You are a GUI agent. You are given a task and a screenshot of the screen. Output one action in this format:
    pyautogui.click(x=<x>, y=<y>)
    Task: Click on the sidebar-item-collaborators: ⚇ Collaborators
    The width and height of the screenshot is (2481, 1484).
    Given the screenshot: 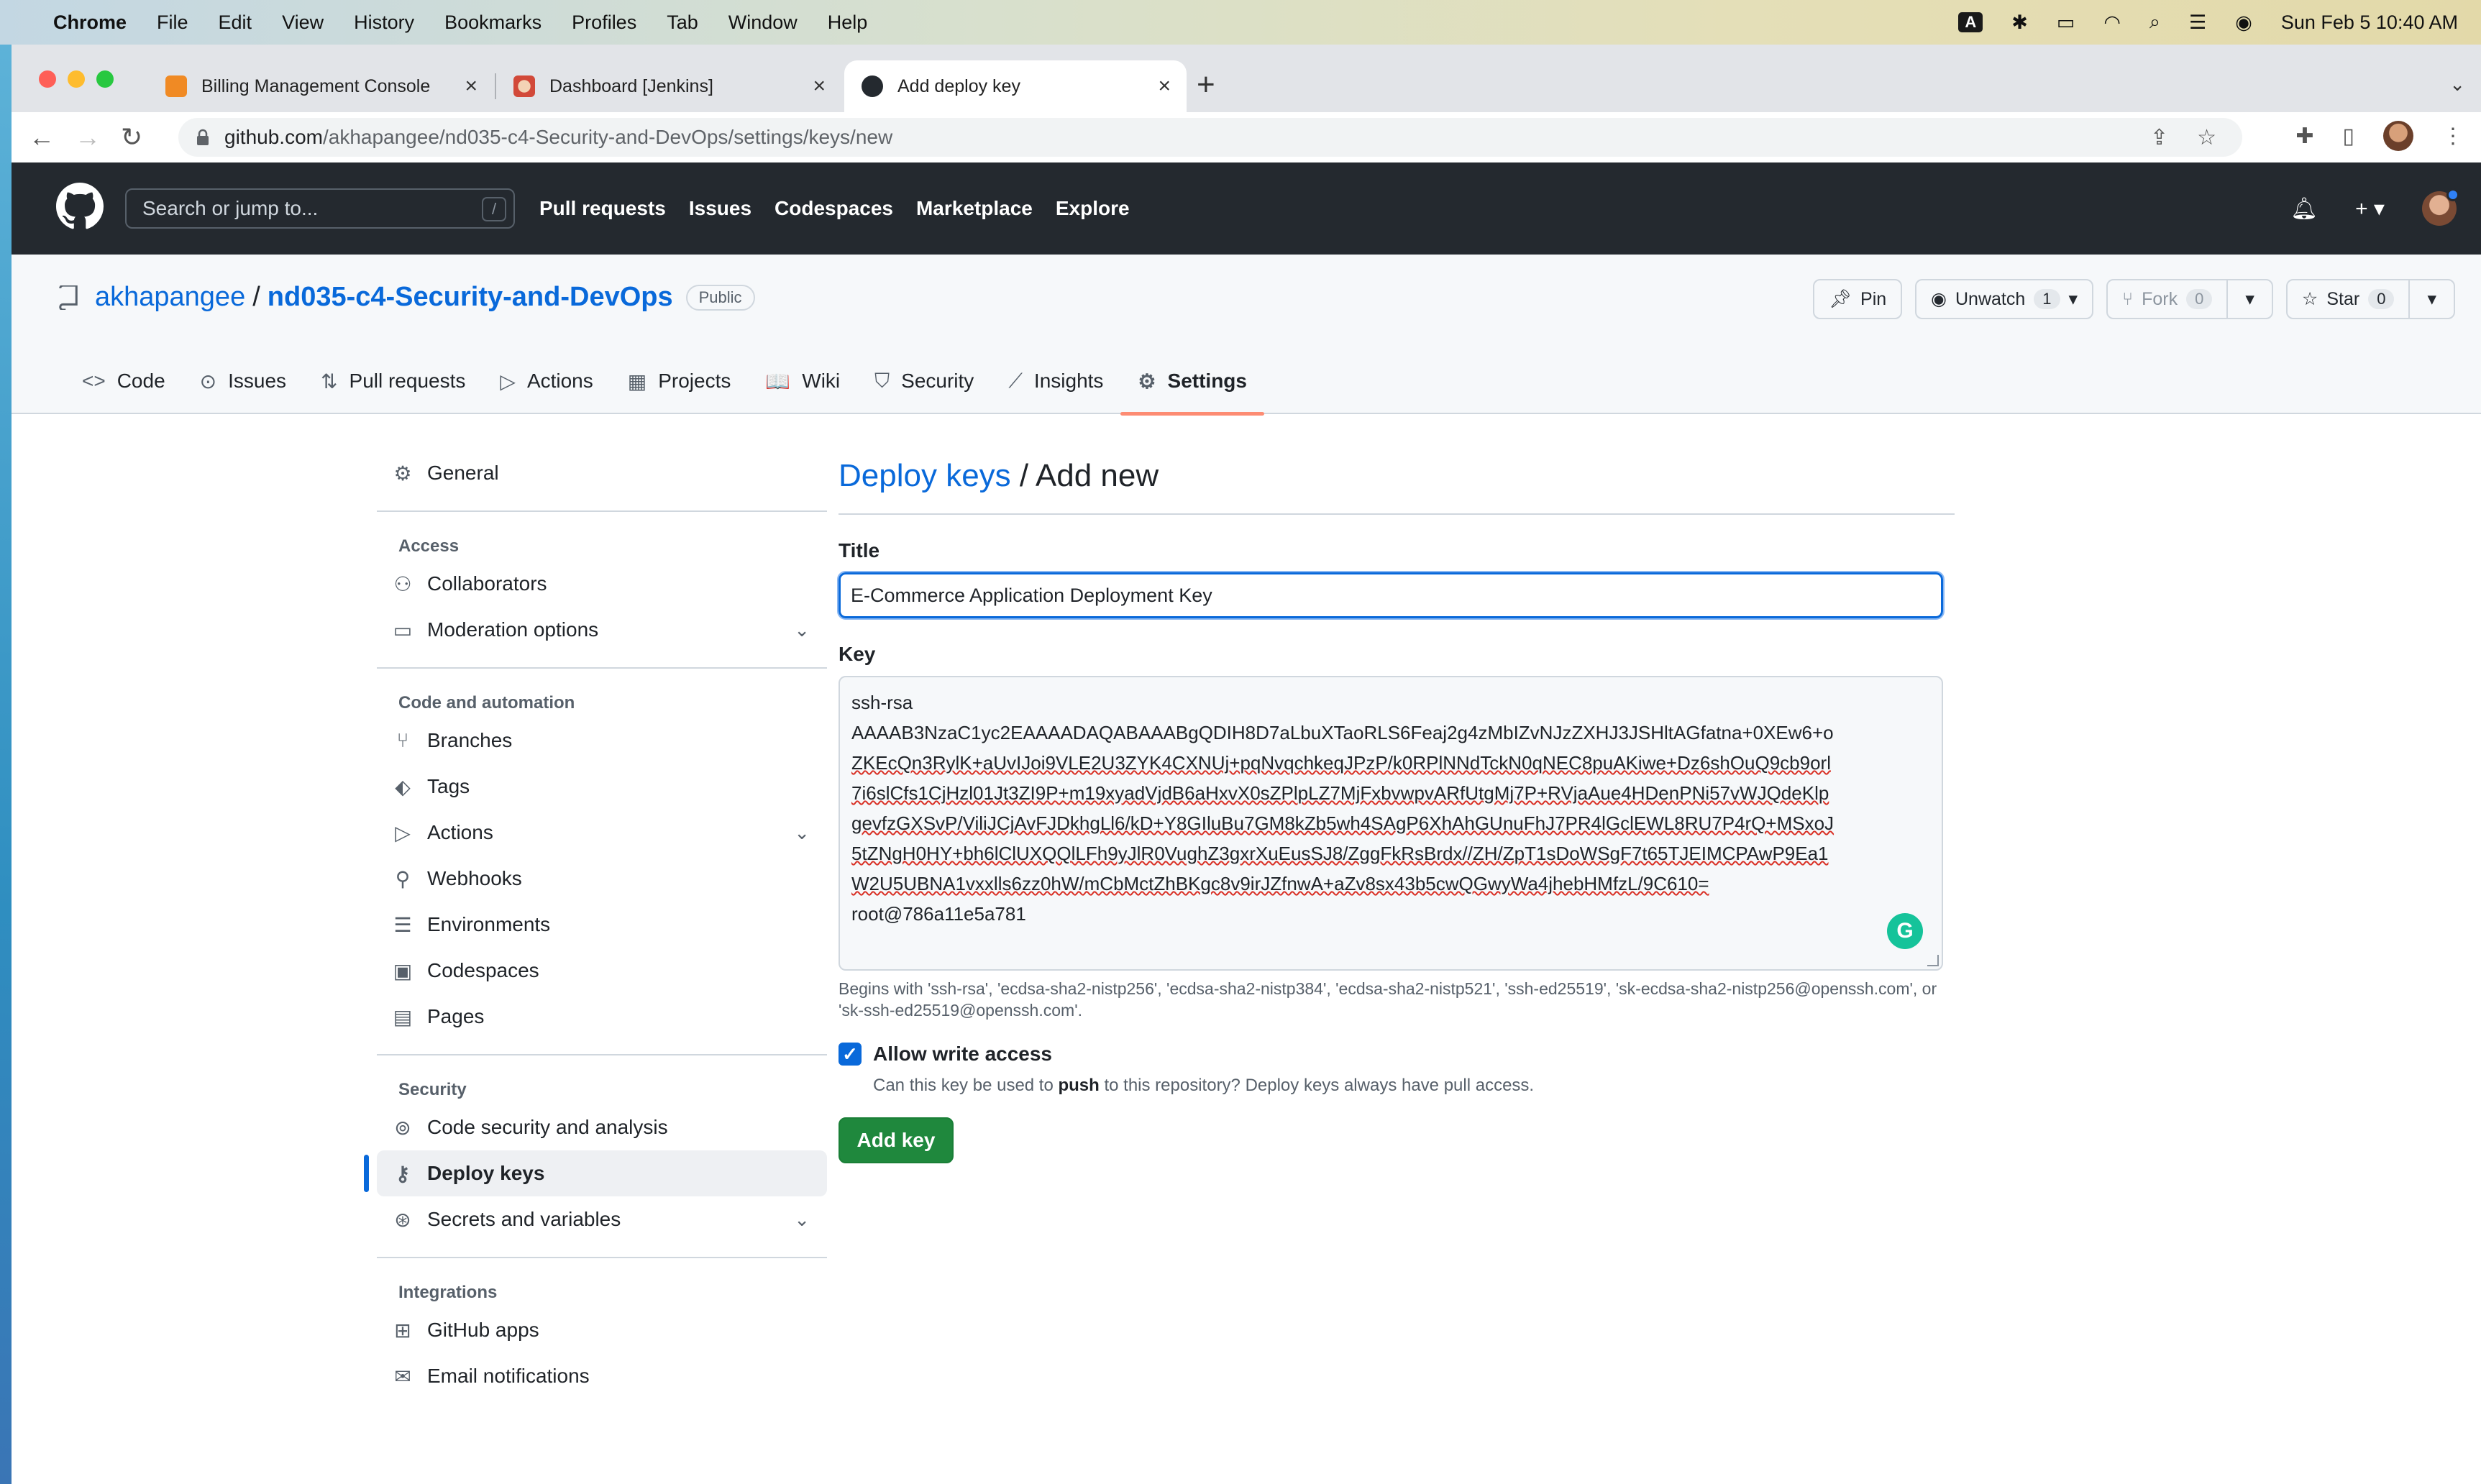 What is the action you would take?
    pyautogui.click(x=597, y=584)
    